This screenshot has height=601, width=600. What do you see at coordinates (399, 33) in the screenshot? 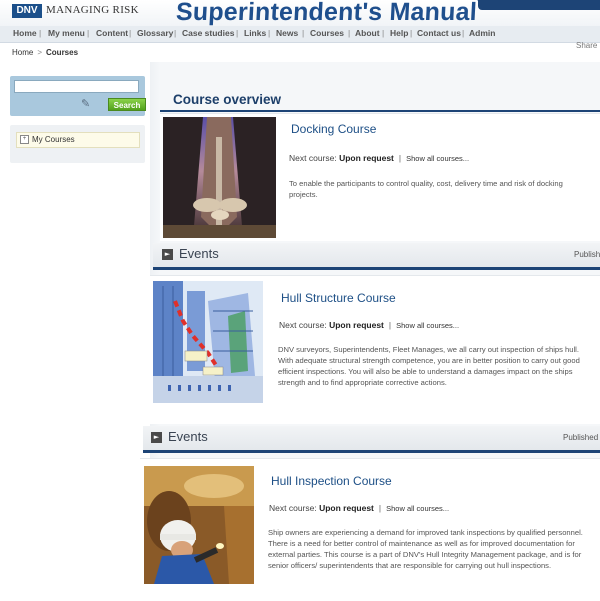
I see `nav-help: Help` at bounding box center [399, 33].